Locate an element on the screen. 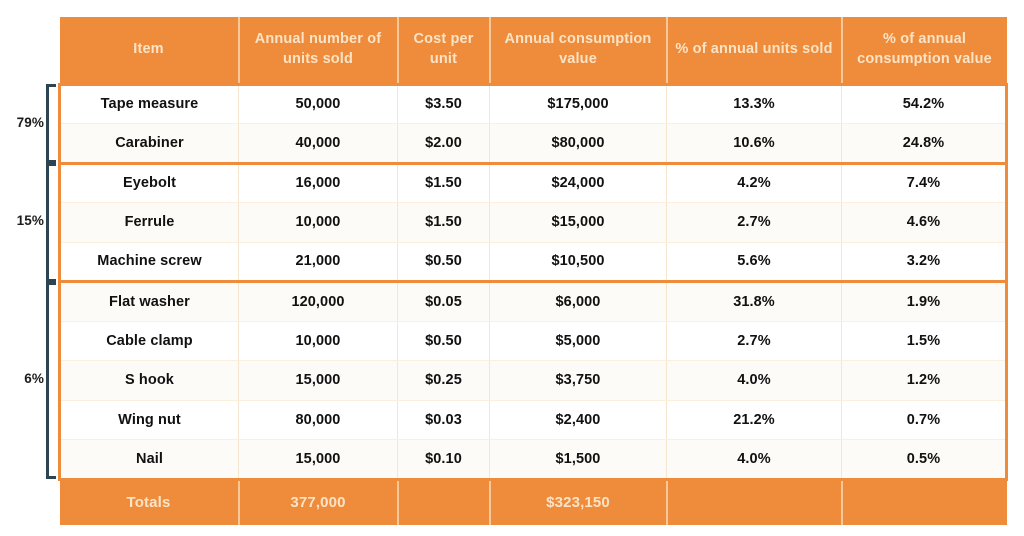 The image size is (1024, 536). table-row: Flat washer 120,000 $0.05 $6,000 31.8% 1.9% is located at coordinates (533, 301).